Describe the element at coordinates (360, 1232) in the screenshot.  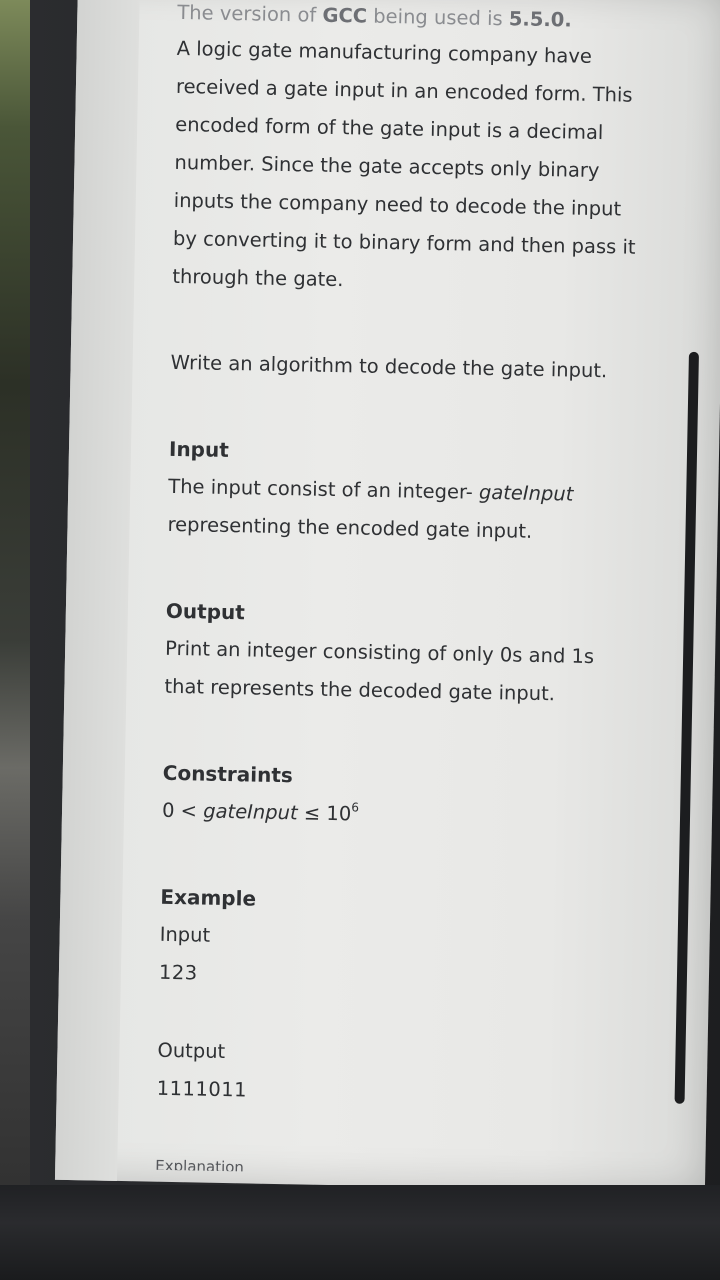
I see `monitor-bottom-bezel` at that location.